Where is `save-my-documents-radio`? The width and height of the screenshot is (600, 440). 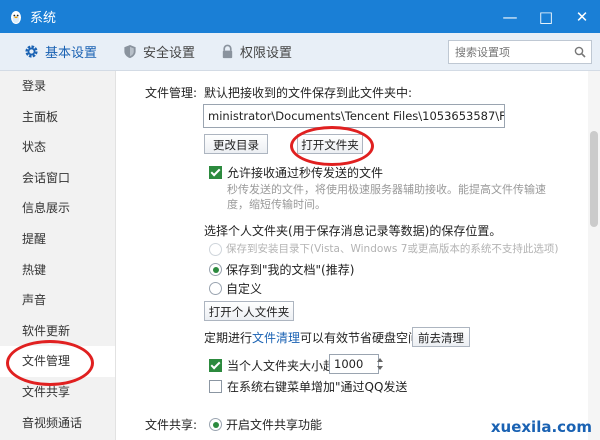 save-my-documents-radio is located at coordinates (215, 269).